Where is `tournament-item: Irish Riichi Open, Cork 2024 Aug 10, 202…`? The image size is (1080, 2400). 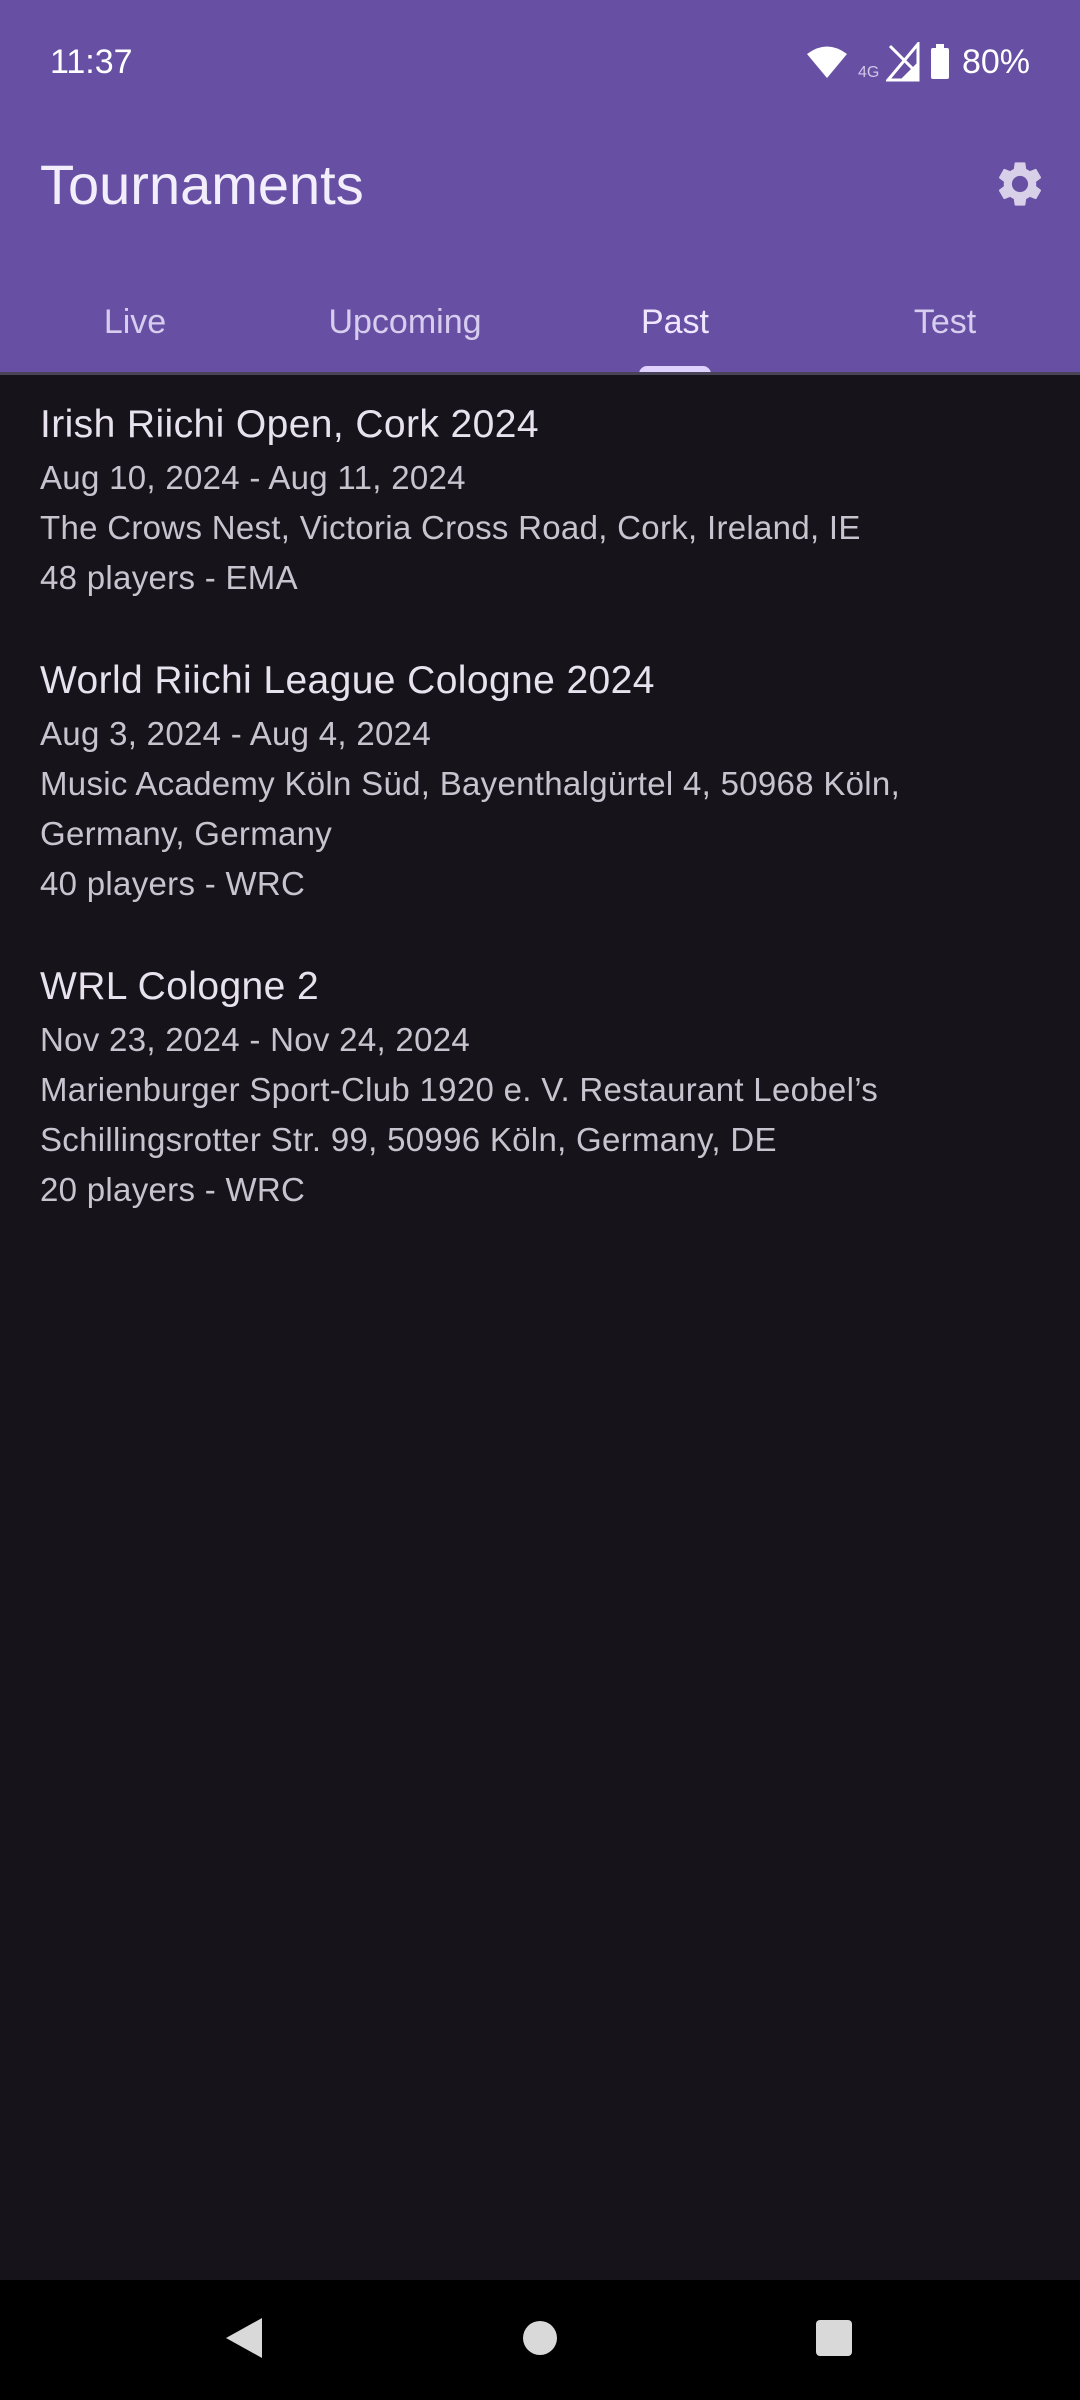
tournament-item: Irish Riichi Open, Cork 2024 Aug 10, 202… is located at coordinates (540, 502).